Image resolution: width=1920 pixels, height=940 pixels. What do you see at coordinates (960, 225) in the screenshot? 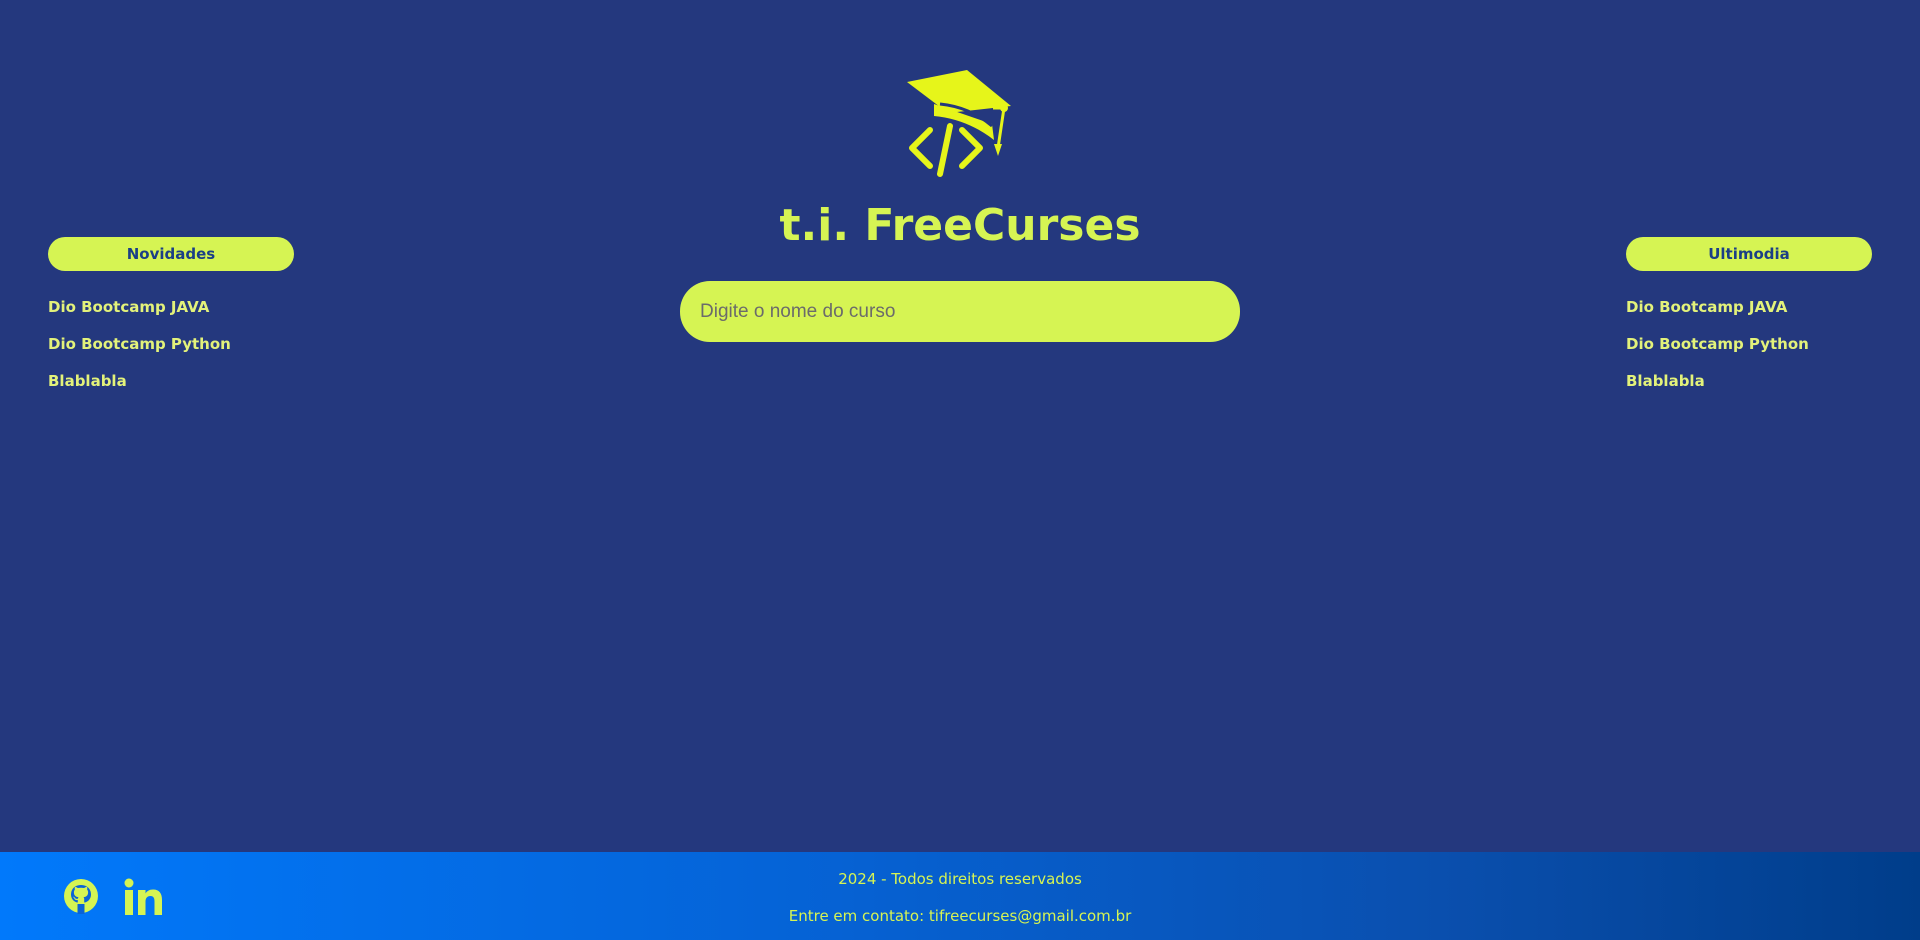
I see `site-title: t.i. FreeCurses` at bounding box center [960, 225].